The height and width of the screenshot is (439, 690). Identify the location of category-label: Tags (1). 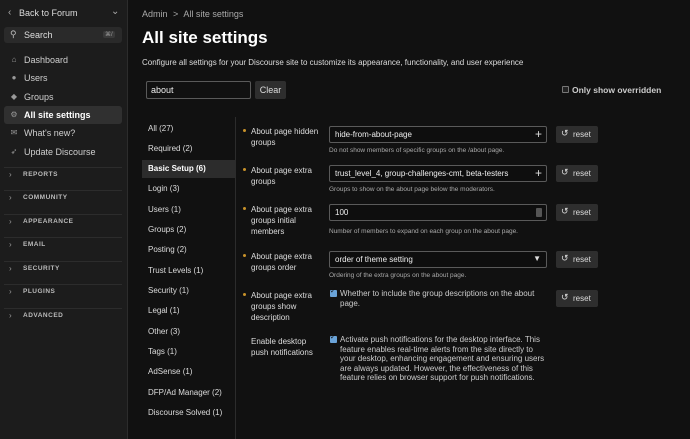
(162, 351).